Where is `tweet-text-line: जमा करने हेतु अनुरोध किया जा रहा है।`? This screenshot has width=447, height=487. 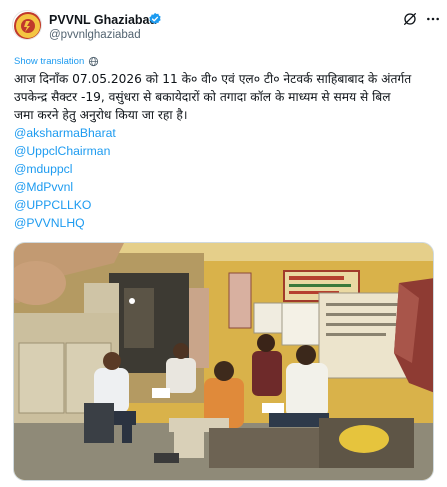 tweet-text-line: जमा करने हेतु अनुरोध किया जा रहा है। is located at coordinates (101, 115).